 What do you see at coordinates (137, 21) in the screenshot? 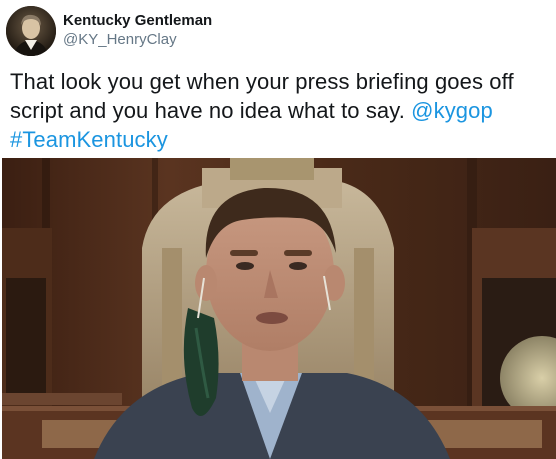
I see `author-display-name: Kentucky Gentleman` at bounding box center [137, 21].